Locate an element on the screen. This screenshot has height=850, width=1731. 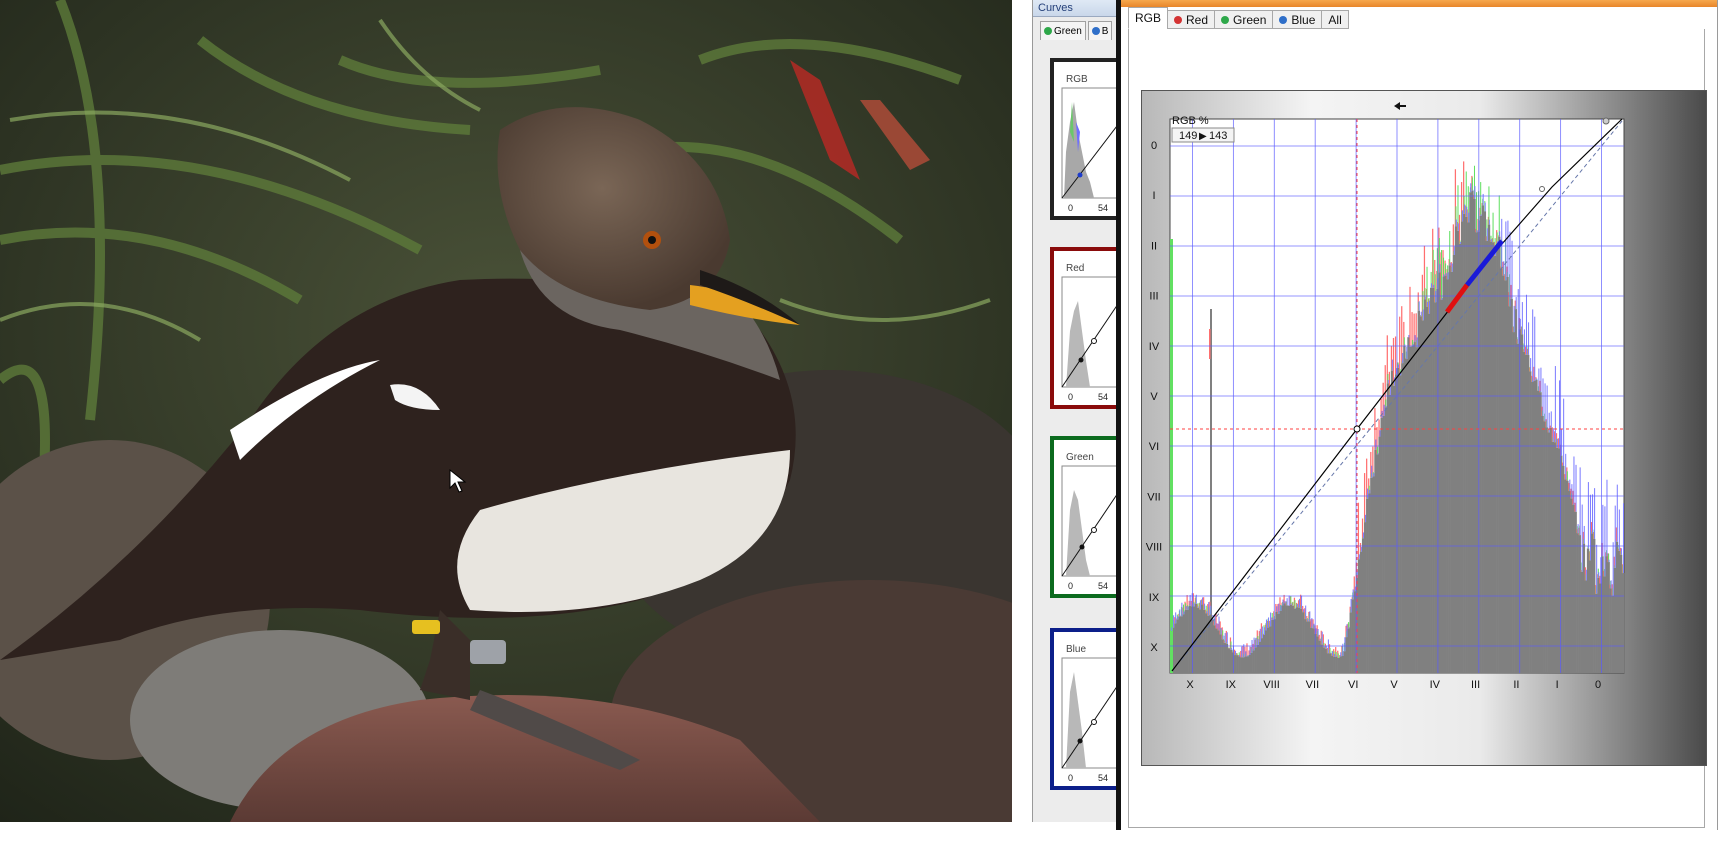
mini-blue-tick54: 54 is located at coordinates (1103, 778).